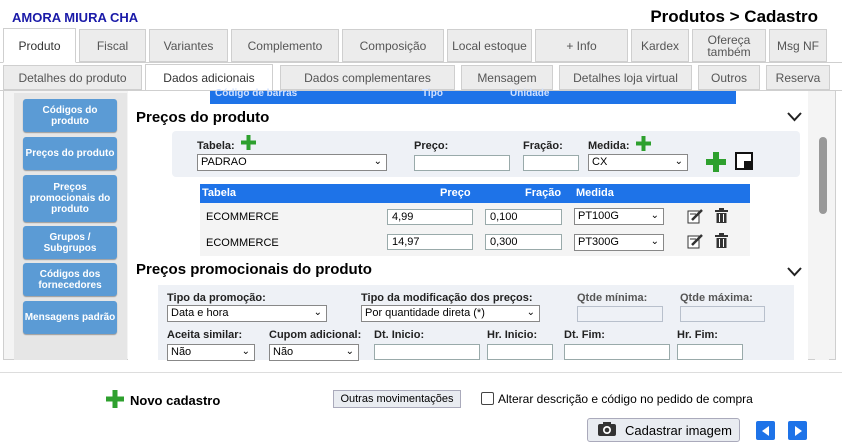  I want to click on row1-preco-input: 4,99, so click(430, 217).